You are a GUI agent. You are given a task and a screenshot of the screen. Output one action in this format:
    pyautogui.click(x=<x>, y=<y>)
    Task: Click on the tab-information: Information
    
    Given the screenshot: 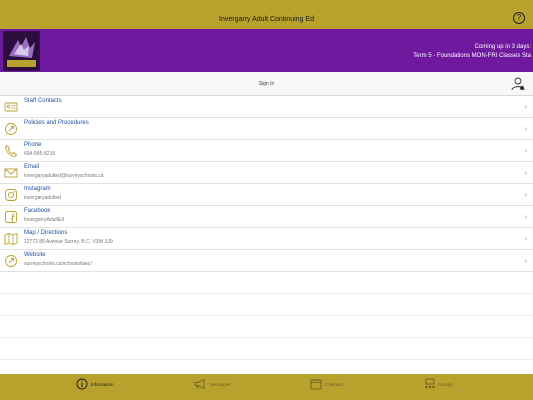 What is the action you would take?
    pyautogui.click(x=100, y=387)
    